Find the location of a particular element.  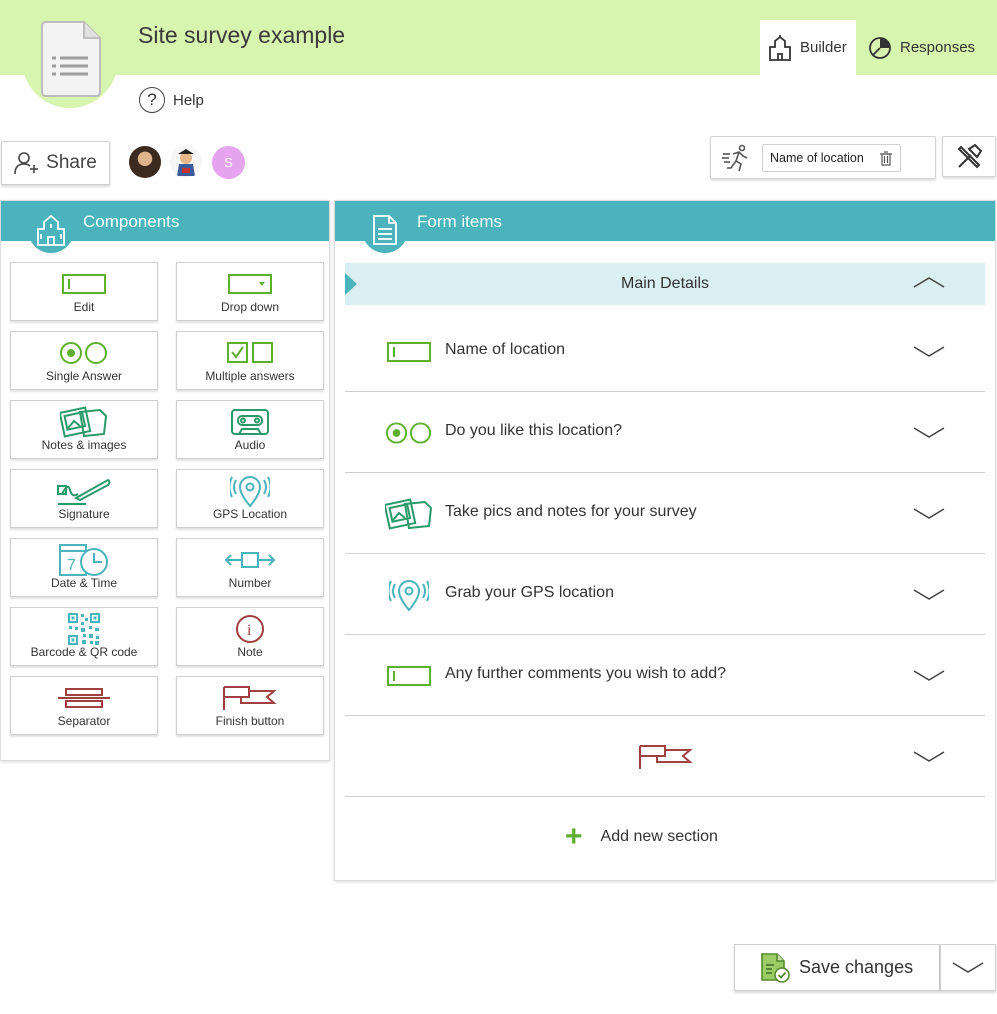

form-row-name-of-location: Name of location is located at coordinates (665, 351).